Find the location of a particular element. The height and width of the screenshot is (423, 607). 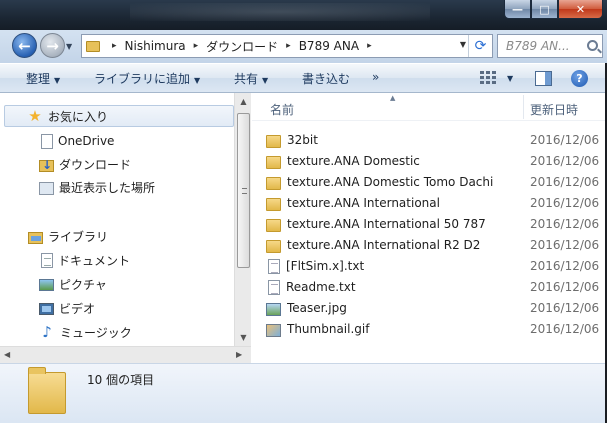

file-name: texture.ANA International 50 787 is located at coordinates (386, 224).